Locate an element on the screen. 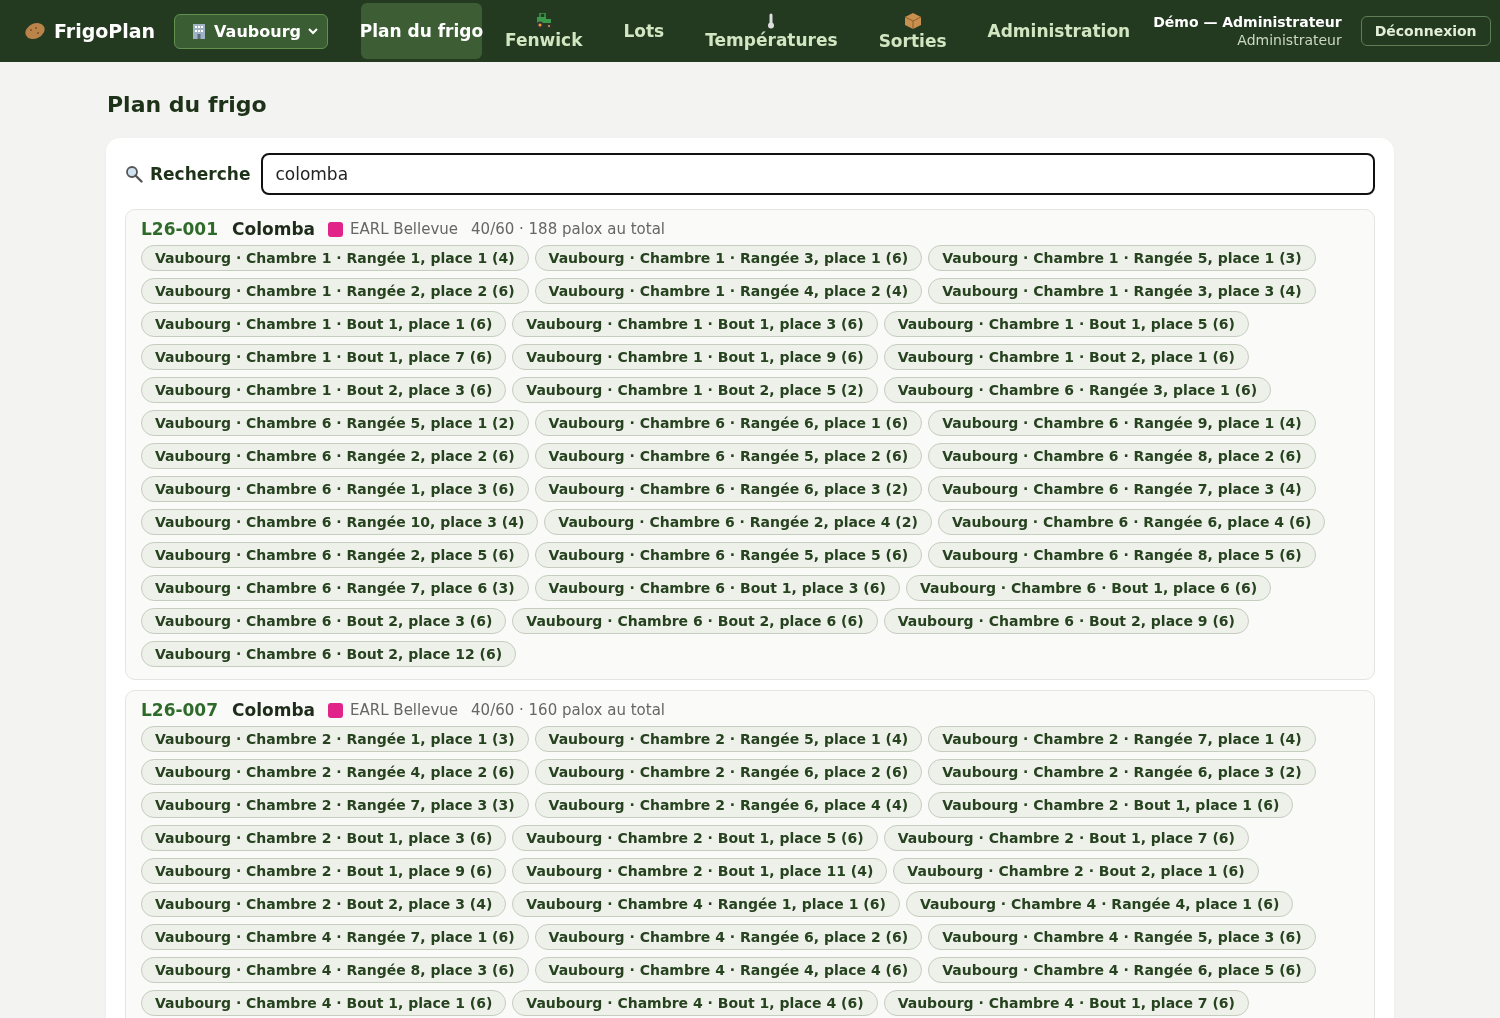  location-chip: Vaubourg · Chambre 4 · Rangée 6, place 2 (6) is located at coordinates (728, 937).